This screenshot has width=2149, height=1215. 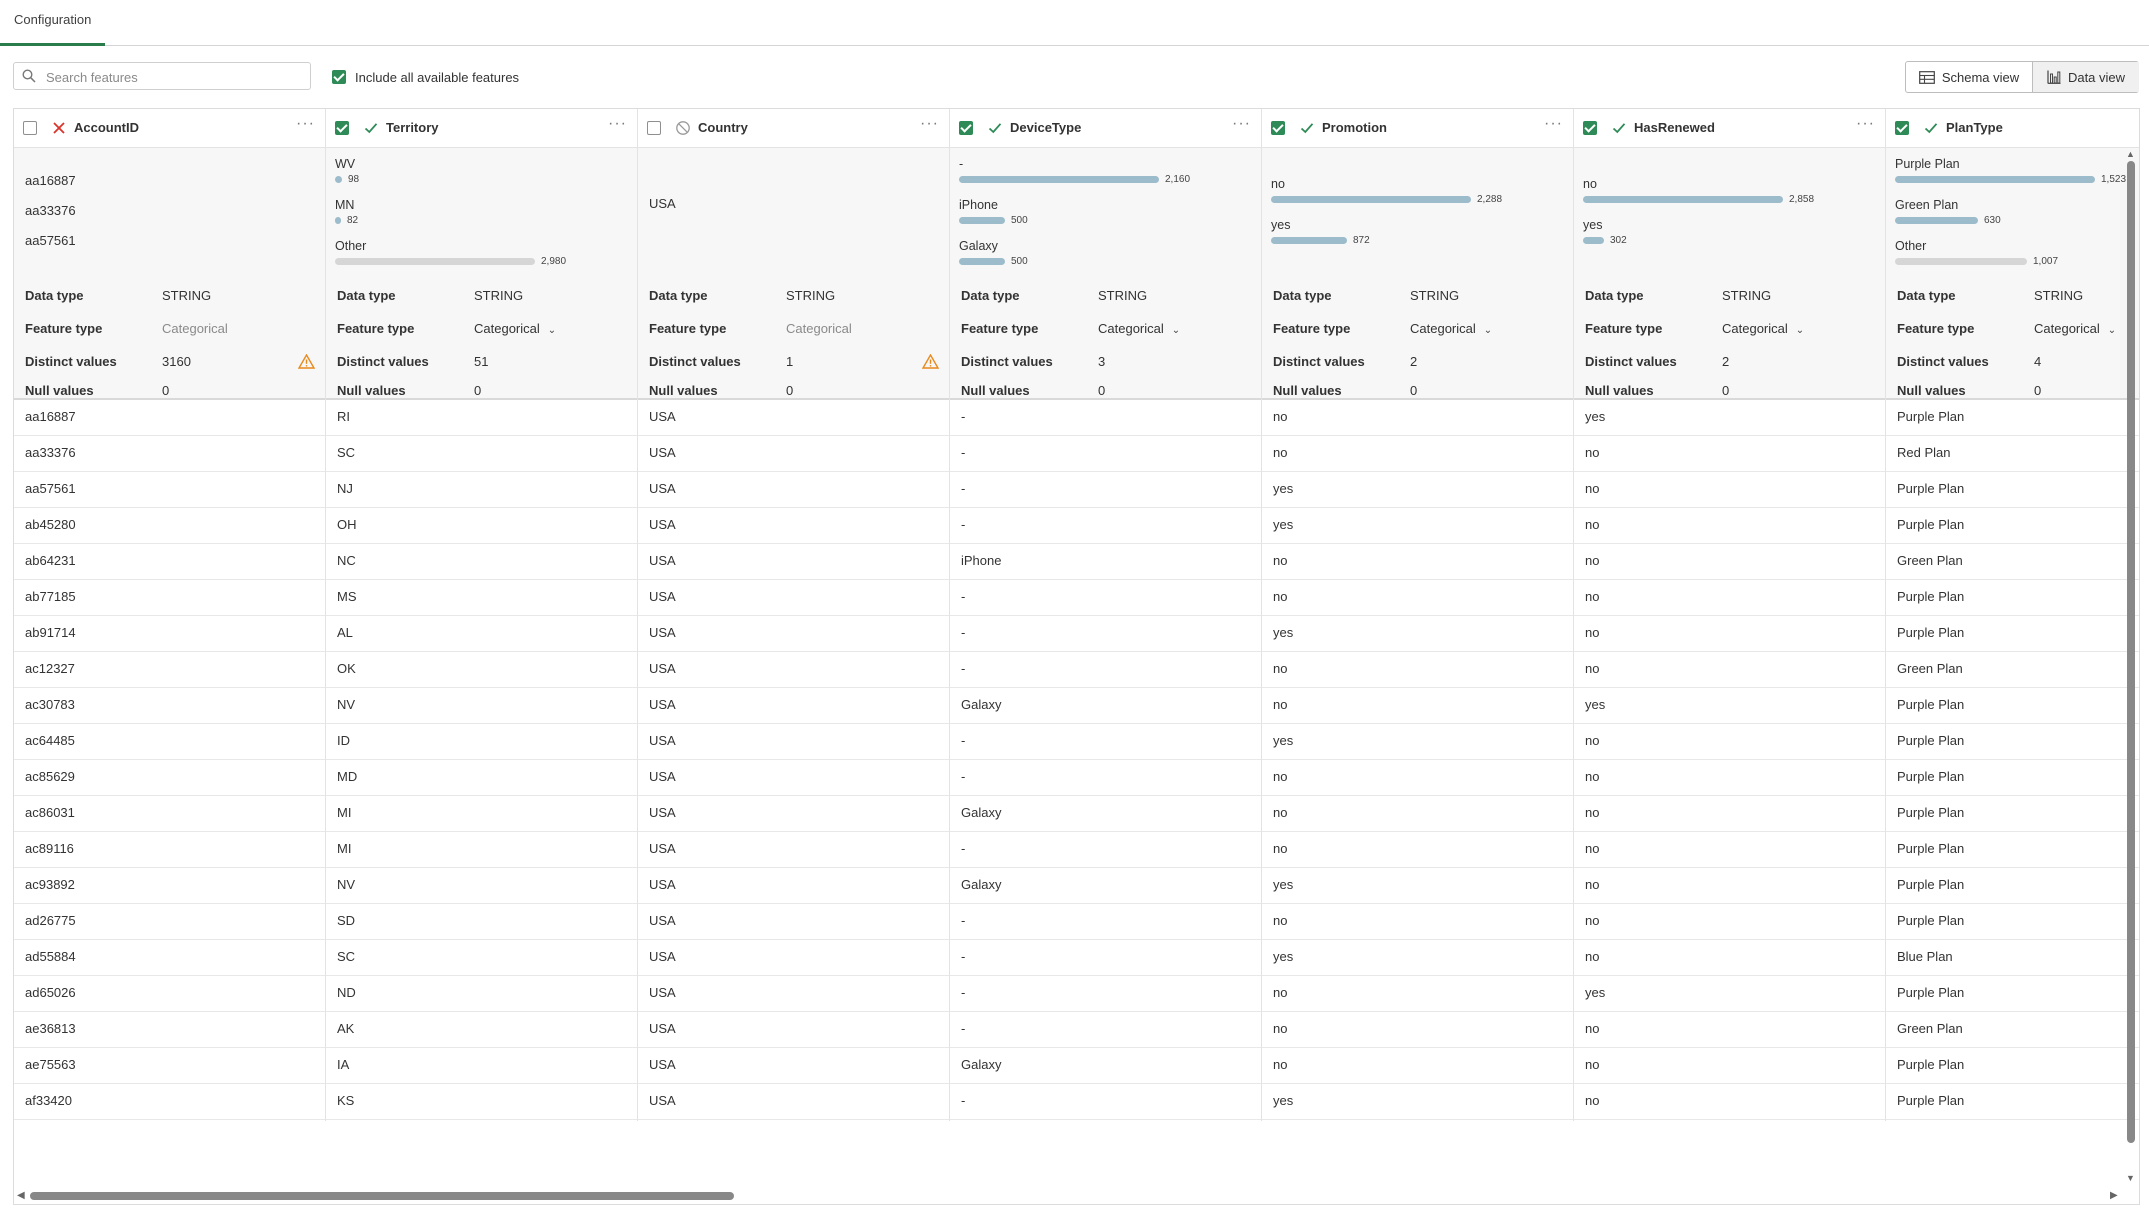 I want to click on table-cell: ae75563, so click(x=169, y=1066).